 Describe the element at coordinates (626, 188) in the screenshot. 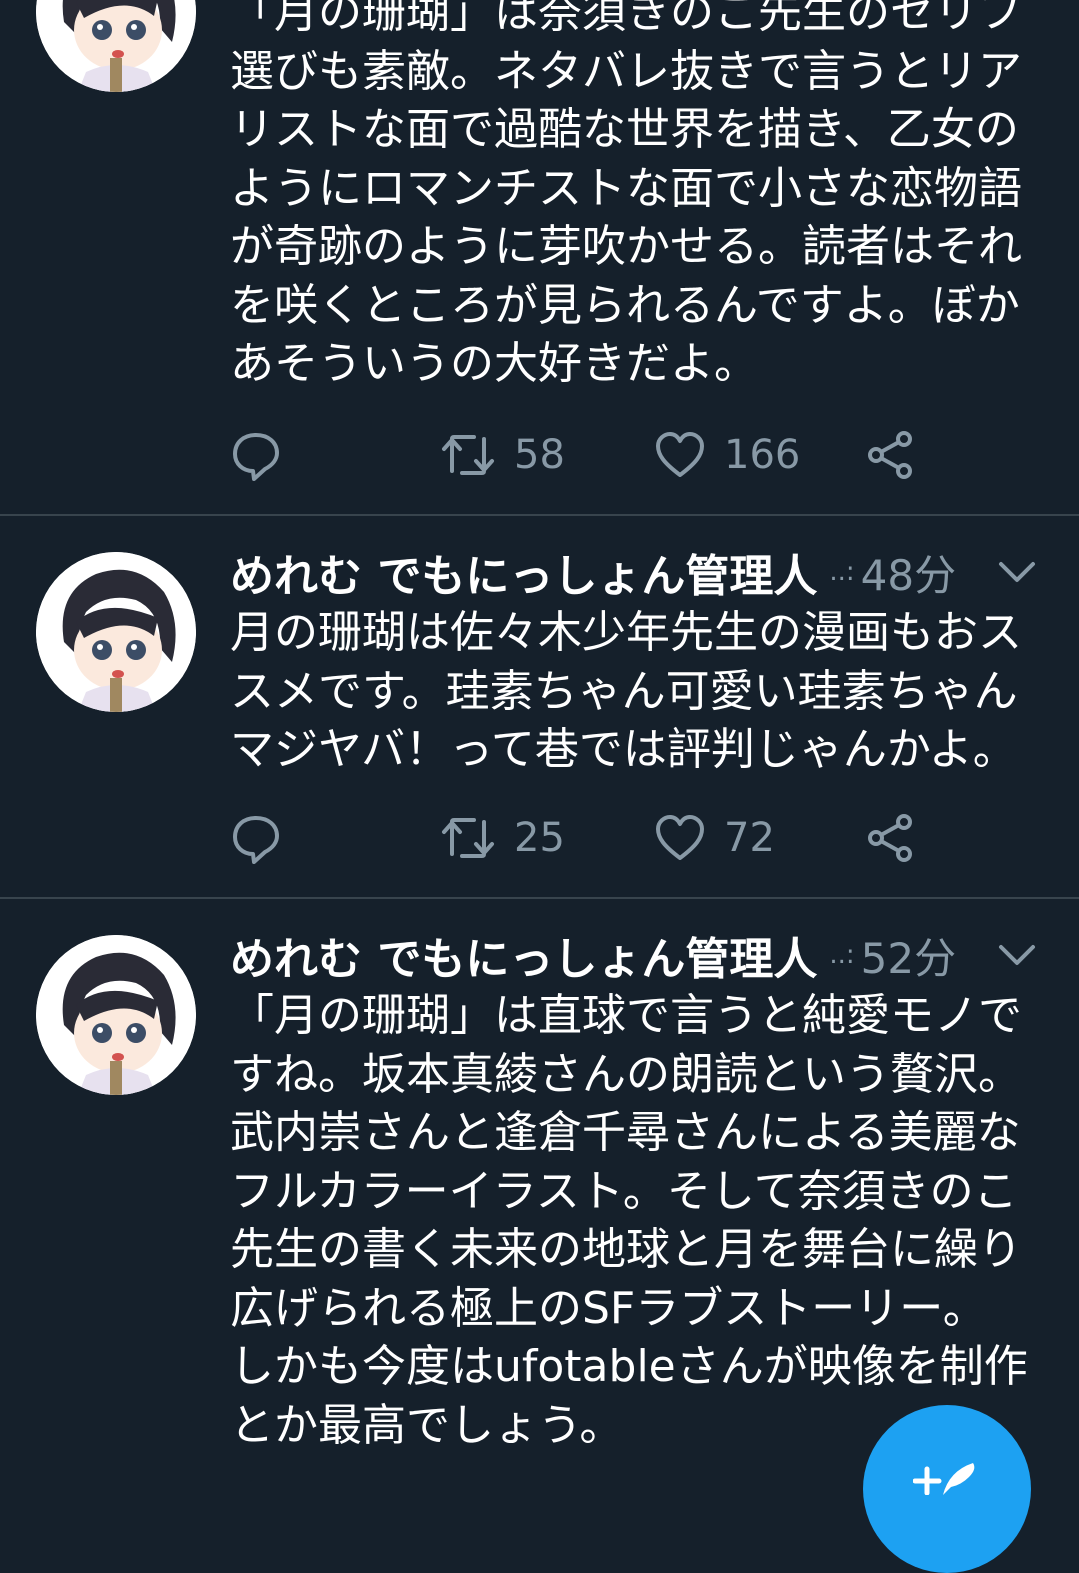

I see `tweet-text-line: ようにロマンチストな面で小さな恋物語` at that location.